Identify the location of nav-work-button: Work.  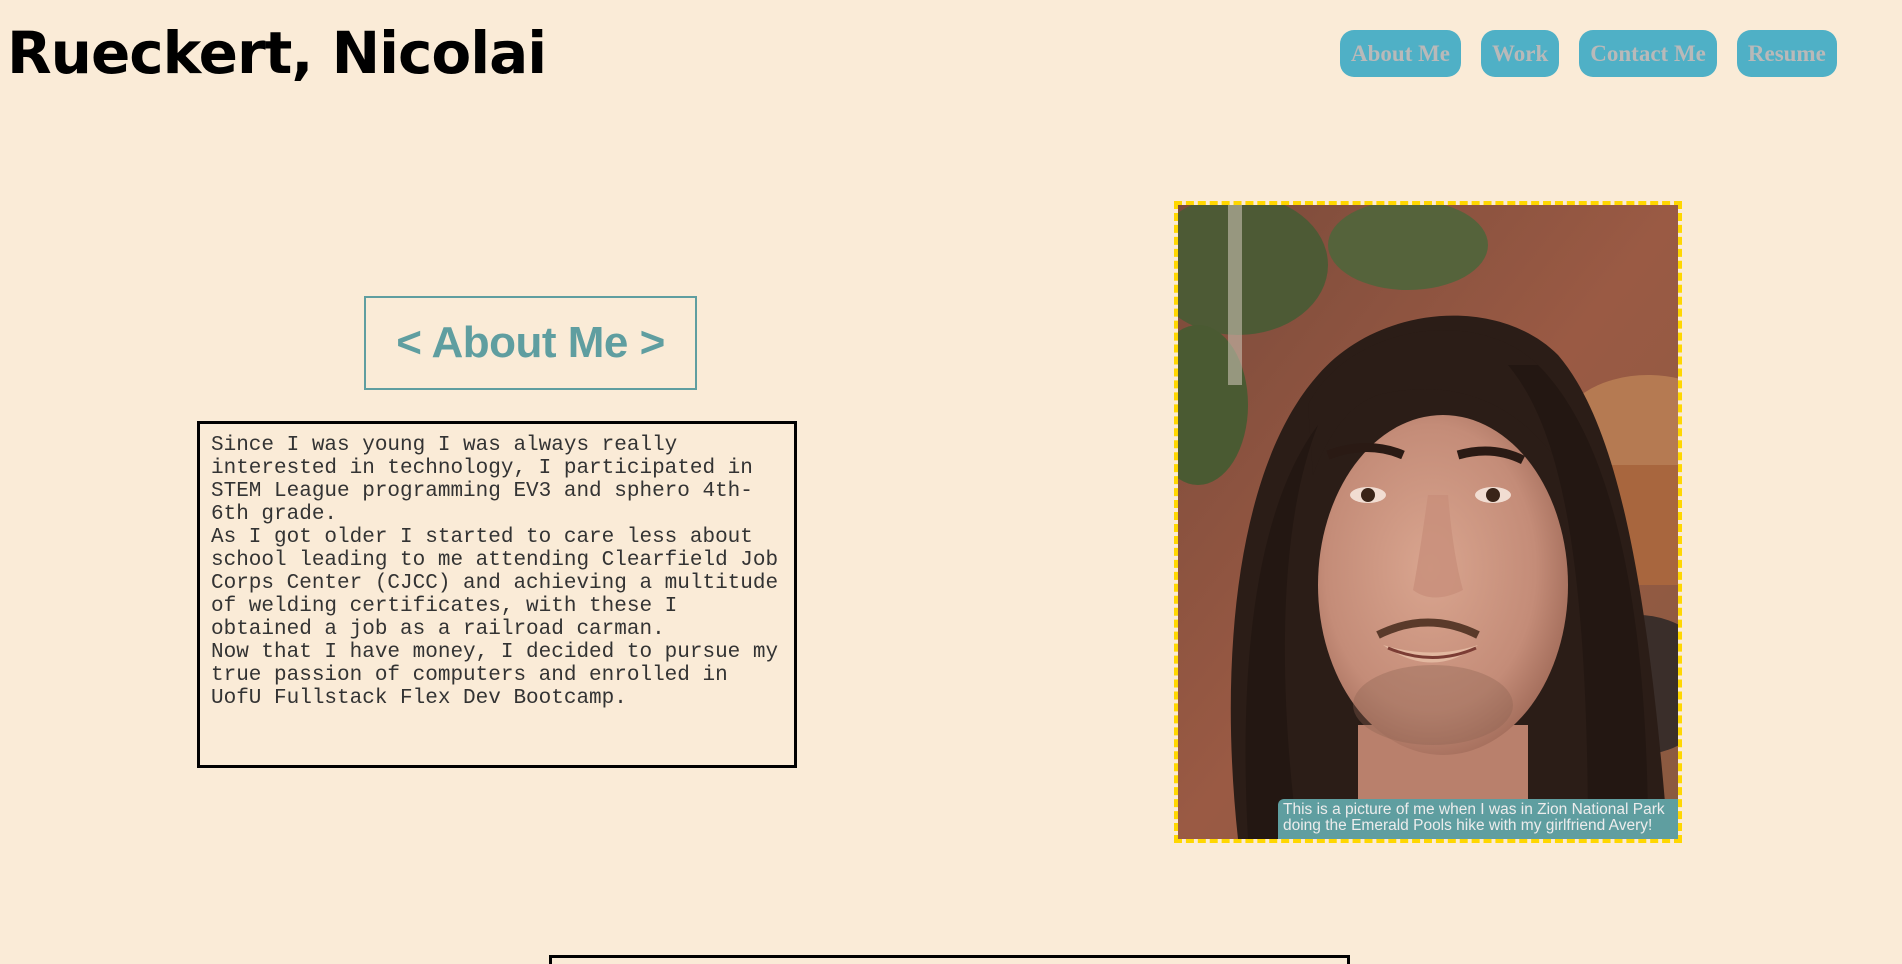
(1520, 53).